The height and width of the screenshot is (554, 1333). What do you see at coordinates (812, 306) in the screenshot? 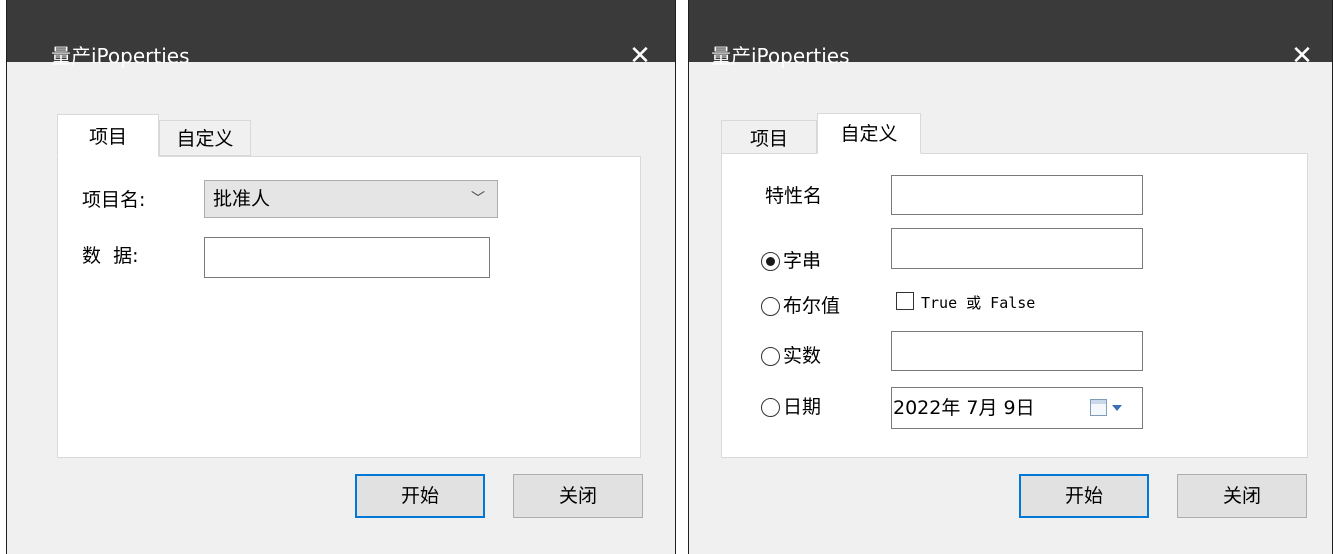
I see `radio-boolean-label: 布尔值` at bounding box center [812, 306].